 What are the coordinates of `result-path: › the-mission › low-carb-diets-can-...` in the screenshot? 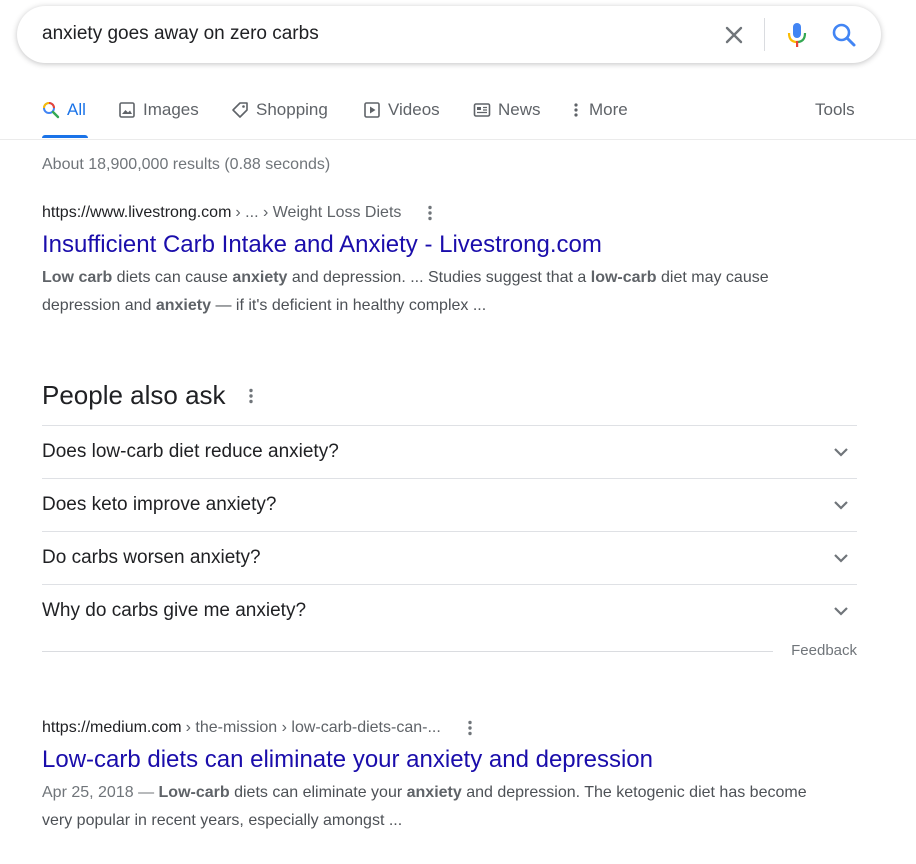 It's located at (313, 727).